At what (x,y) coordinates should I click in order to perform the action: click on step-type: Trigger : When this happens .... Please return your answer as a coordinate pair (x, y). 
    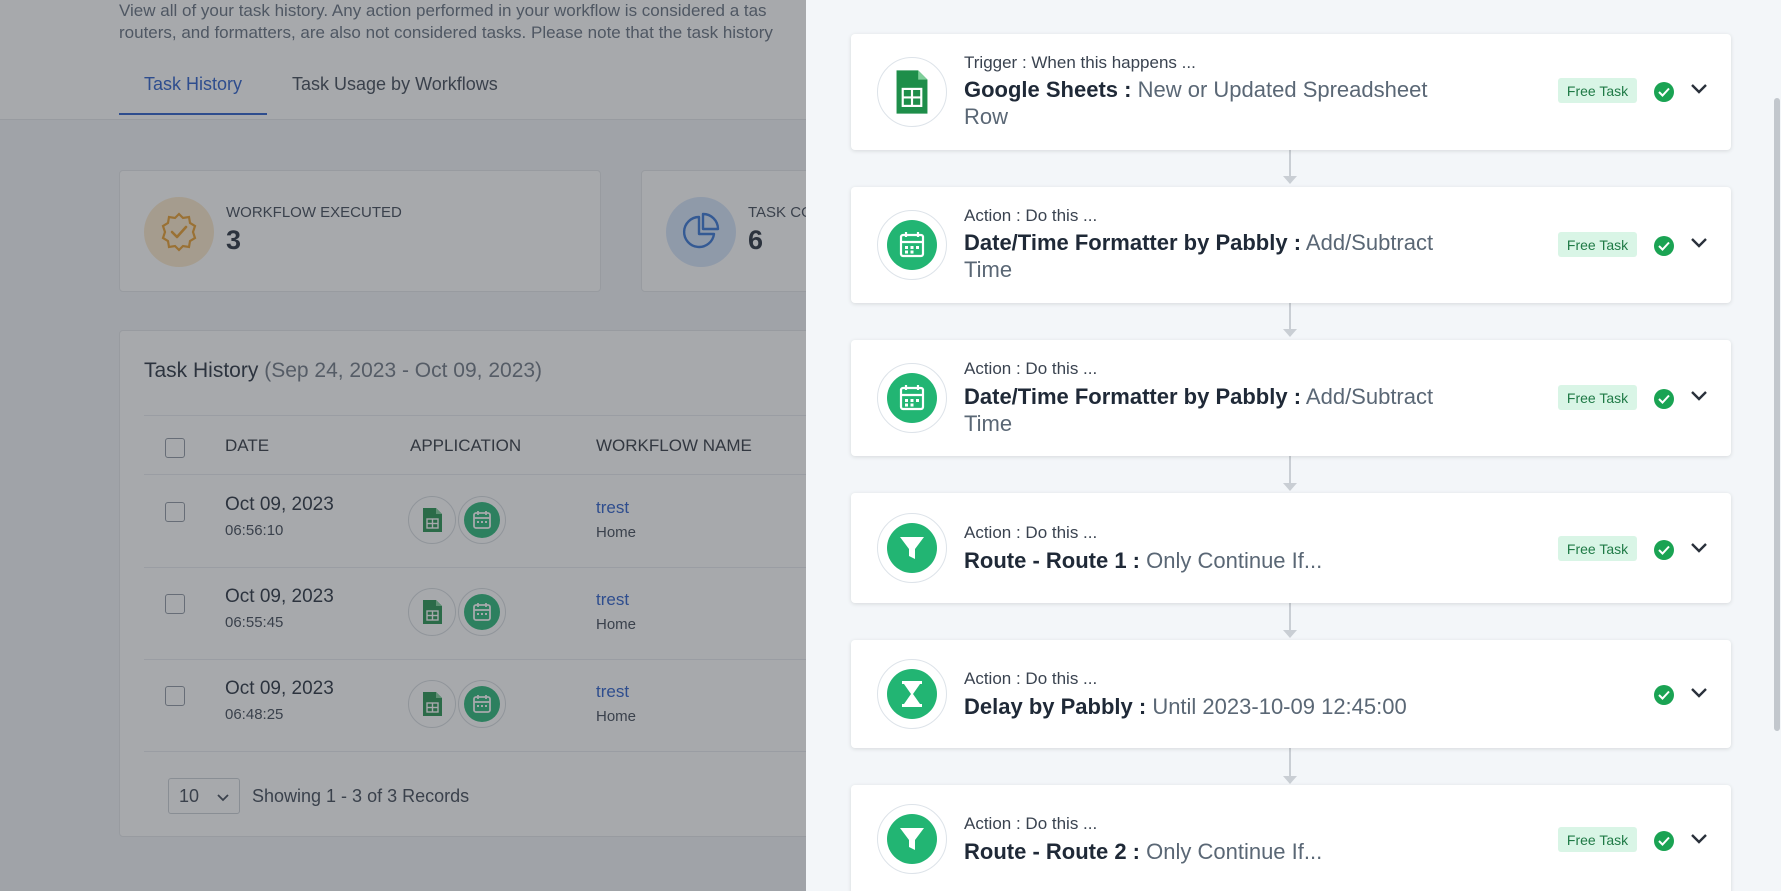
    Looking at the image, I should click on (1080, 62).